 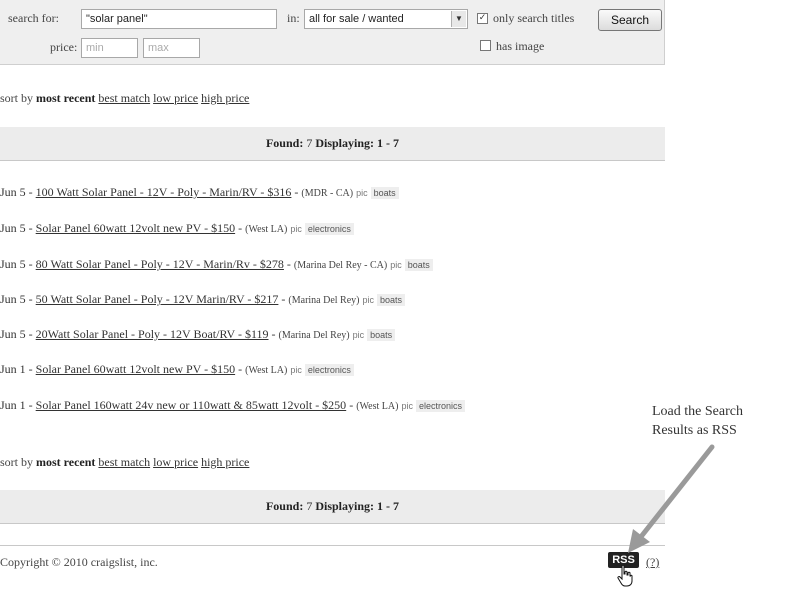 What do you see at coordinates (340, 265) in the screenshot?
I see `listing-location: (Marina Del Rey - CA)` at bounding box center [340, 265].